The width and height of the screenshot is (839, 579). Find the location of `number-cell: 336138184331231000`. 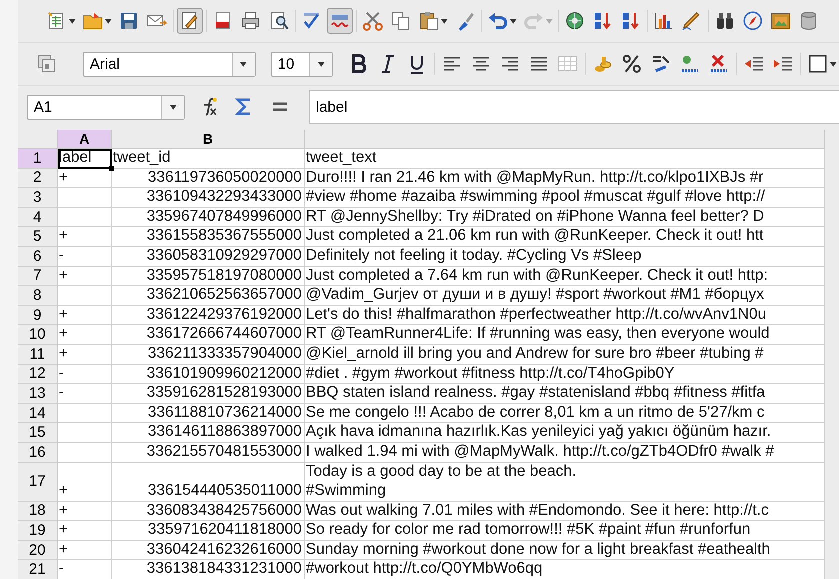

number-cell: 336138184331231000 is located at coordinates (208, 569).